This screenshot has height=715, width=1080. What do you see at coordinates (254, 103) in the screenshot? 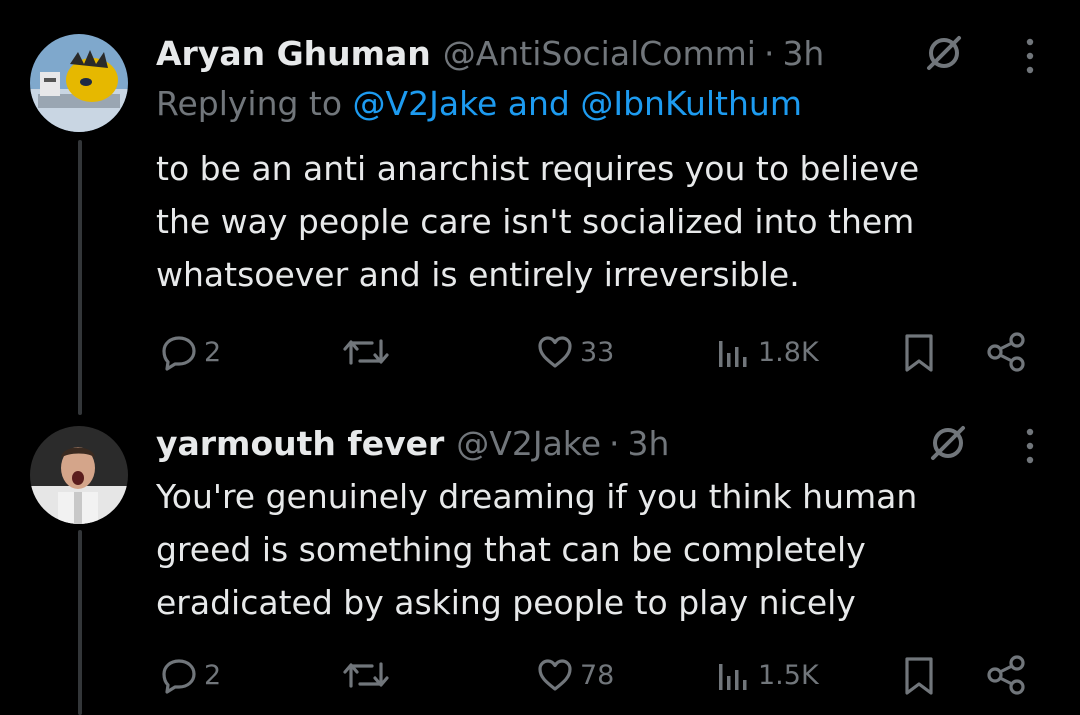
I see `replying-to-label: Replying to` at bounding box center [254, 103].